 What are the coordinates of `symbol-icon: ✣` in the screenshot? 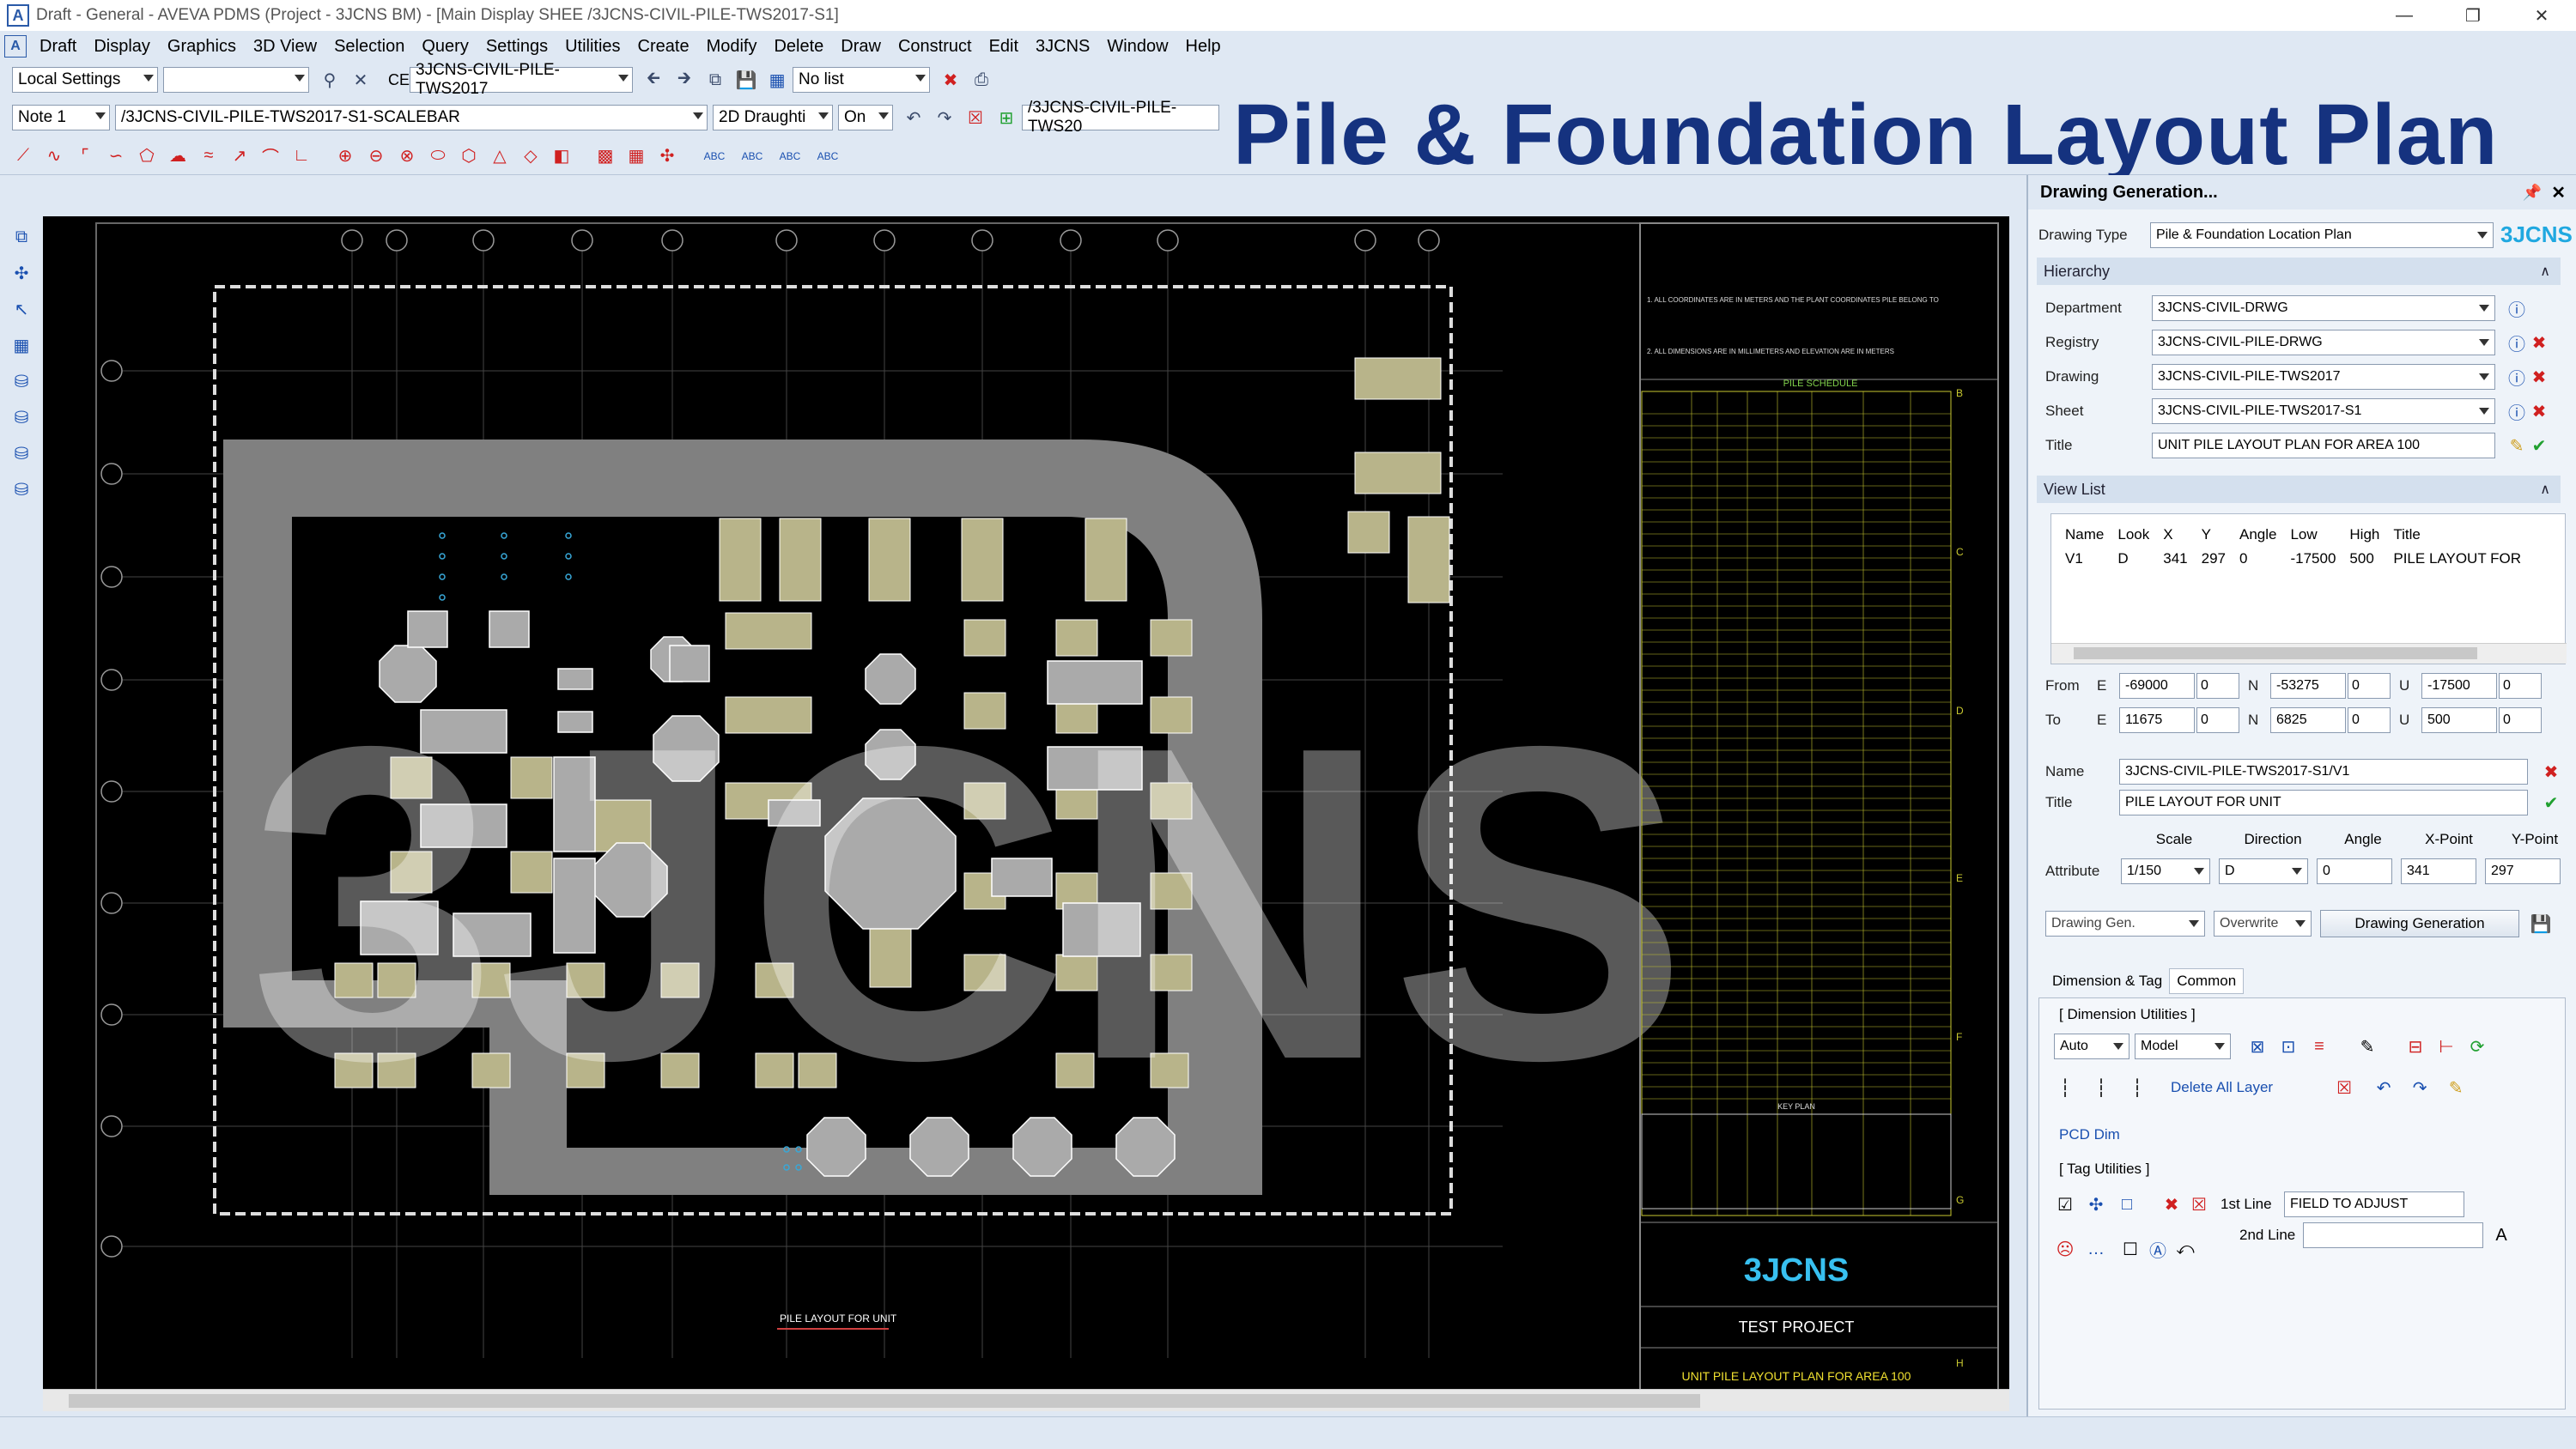 It's located at (667, 156).